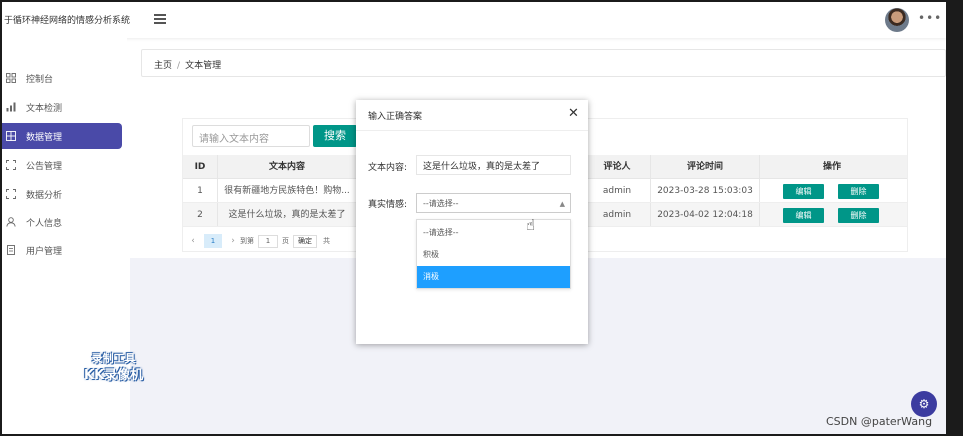 The width and height of the screenshot is (963, 436). What do you see at coordinates (335, 136) in the screenshot?
I see `search-button: 搜索` at bounding box center [335, 136].